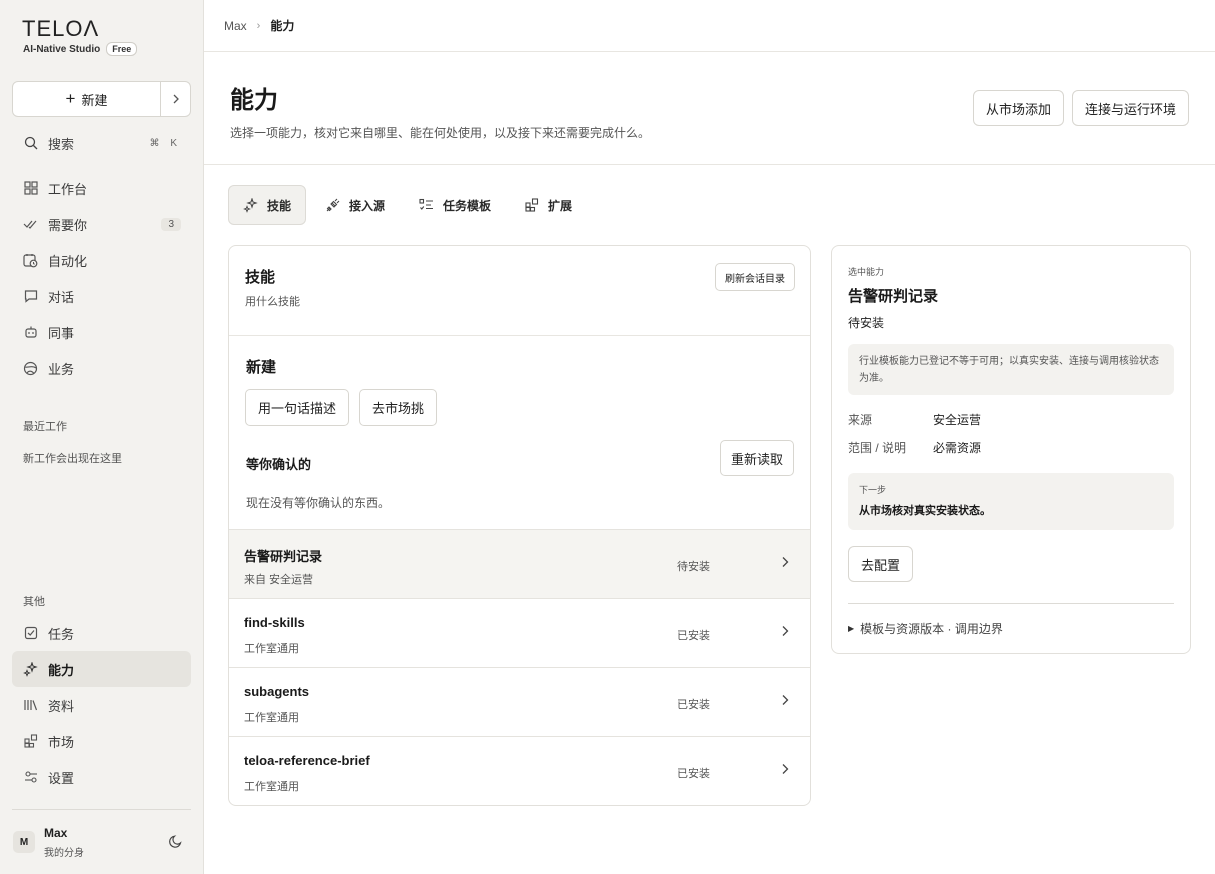 This screenshot has height=874, width=1215. I want to click on nav-label: 需要你, so click(68, 225).